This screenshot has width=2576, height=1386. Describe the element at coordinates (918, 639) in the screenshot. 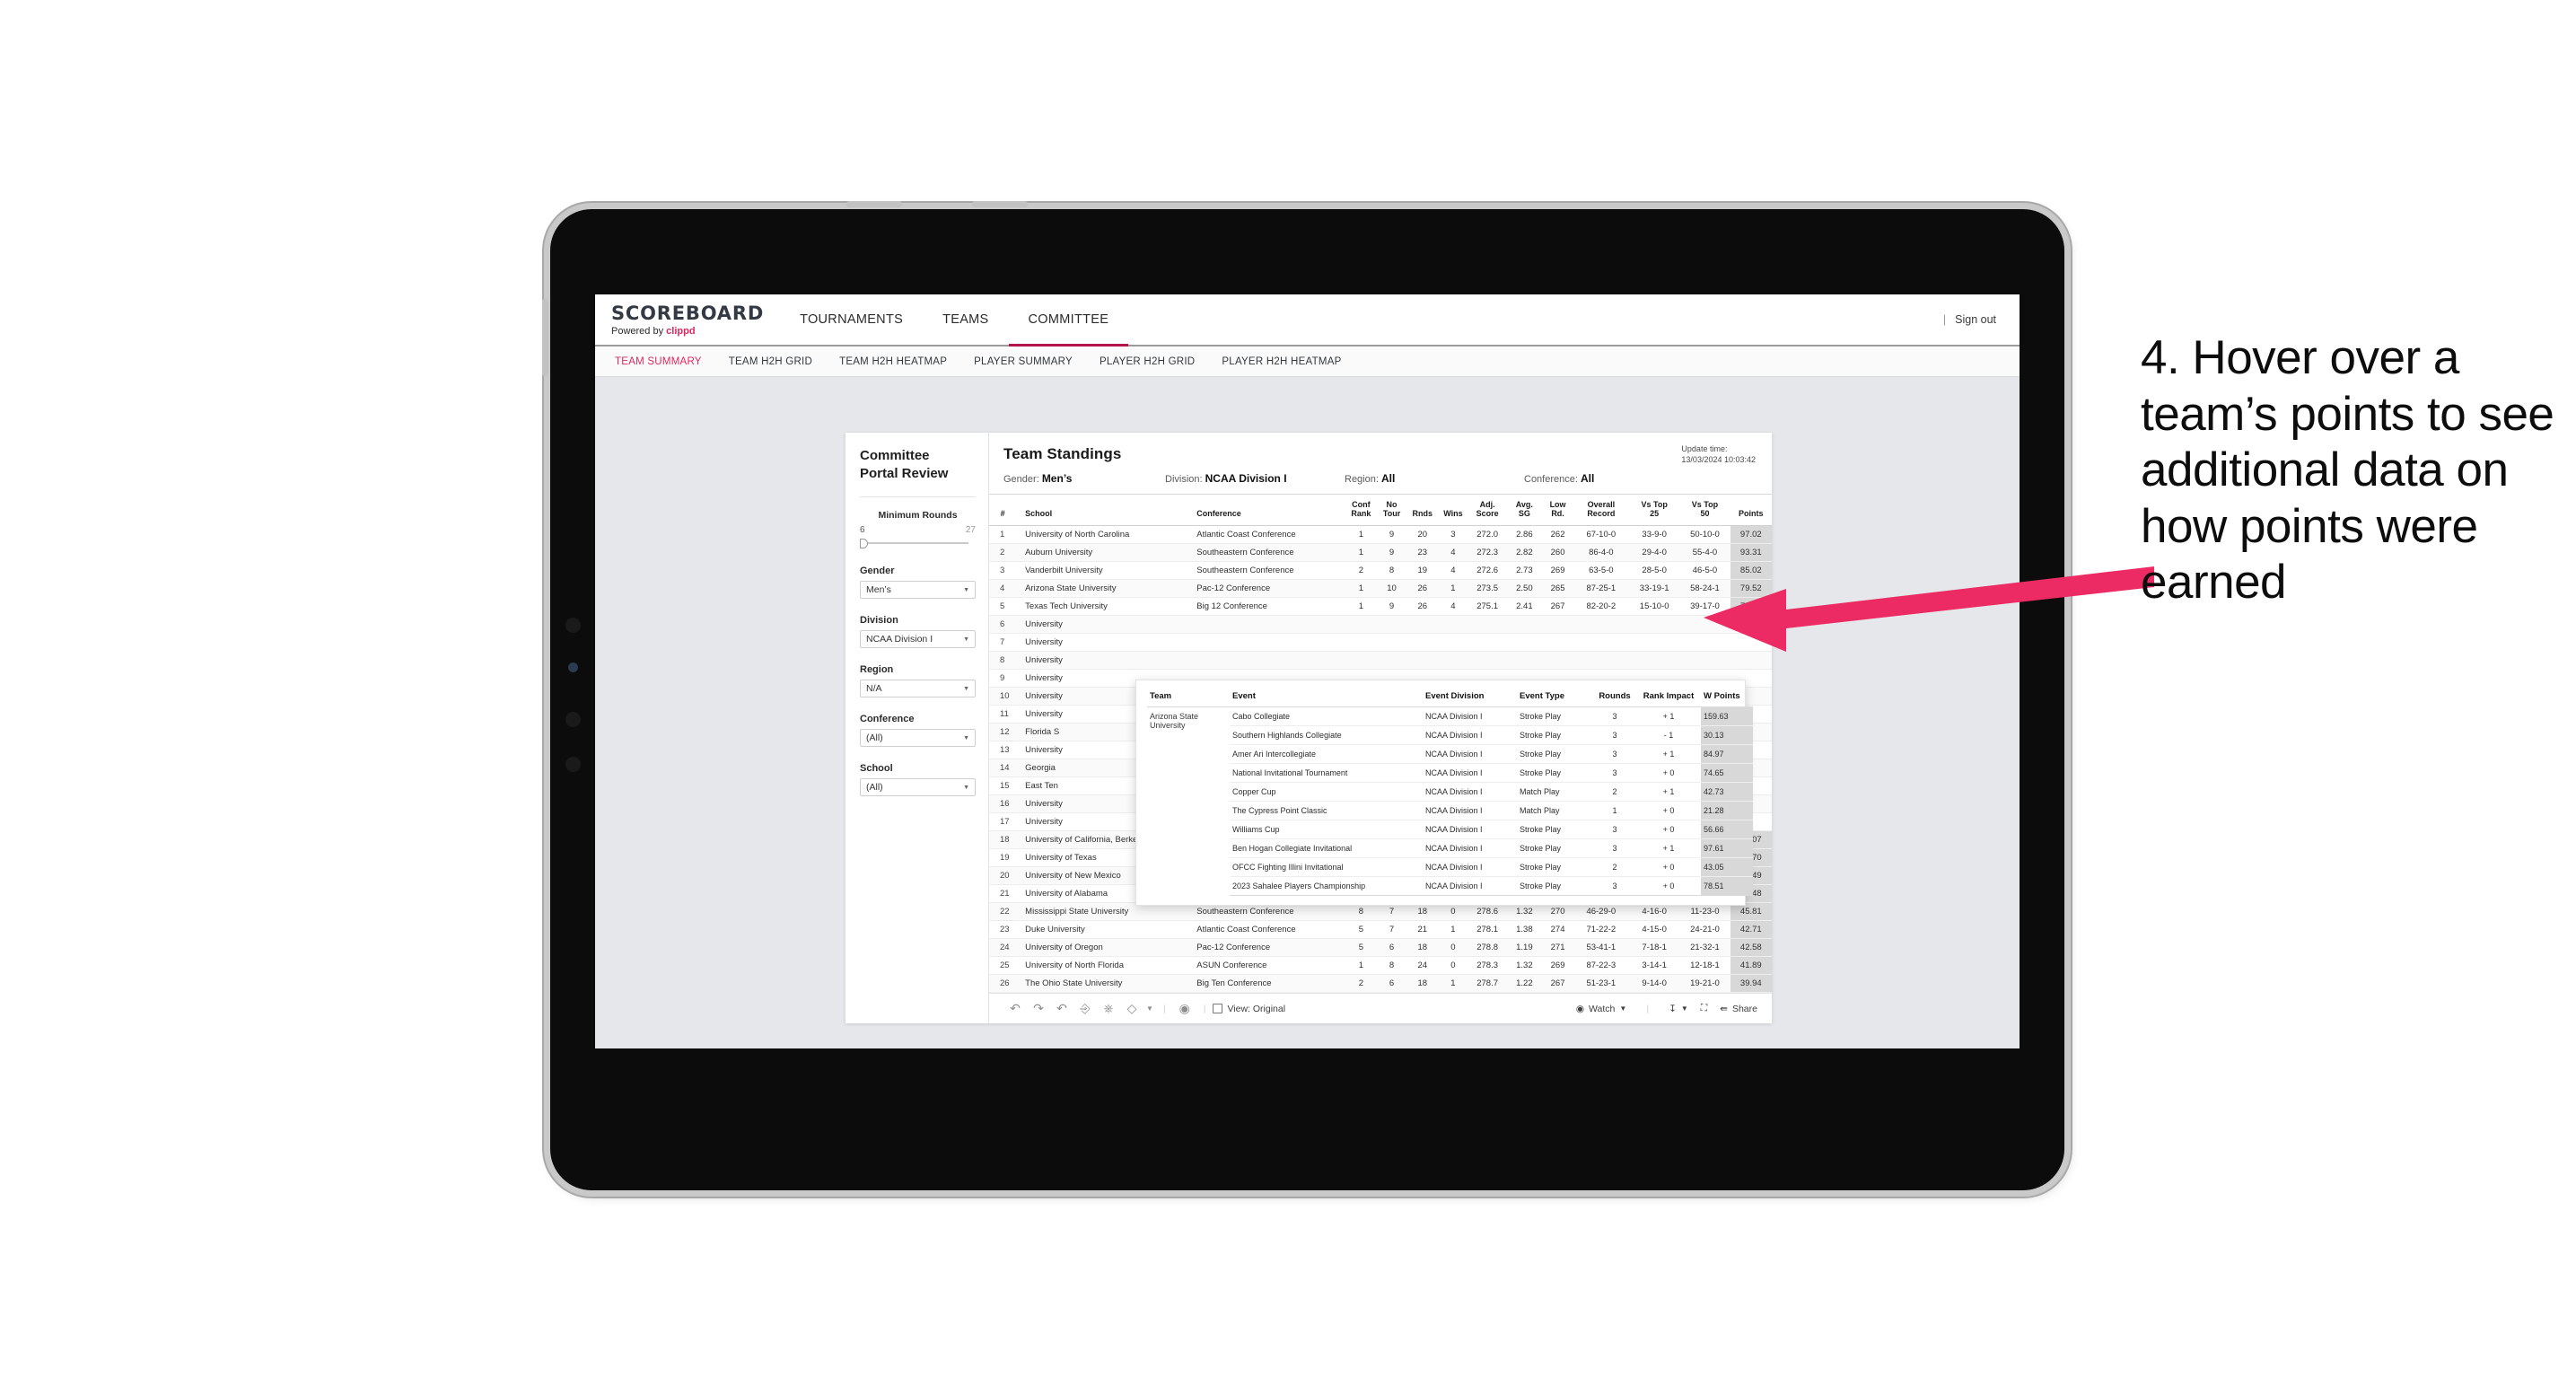

I see `filter-division-select: NCAA Division I ▼` at that location.